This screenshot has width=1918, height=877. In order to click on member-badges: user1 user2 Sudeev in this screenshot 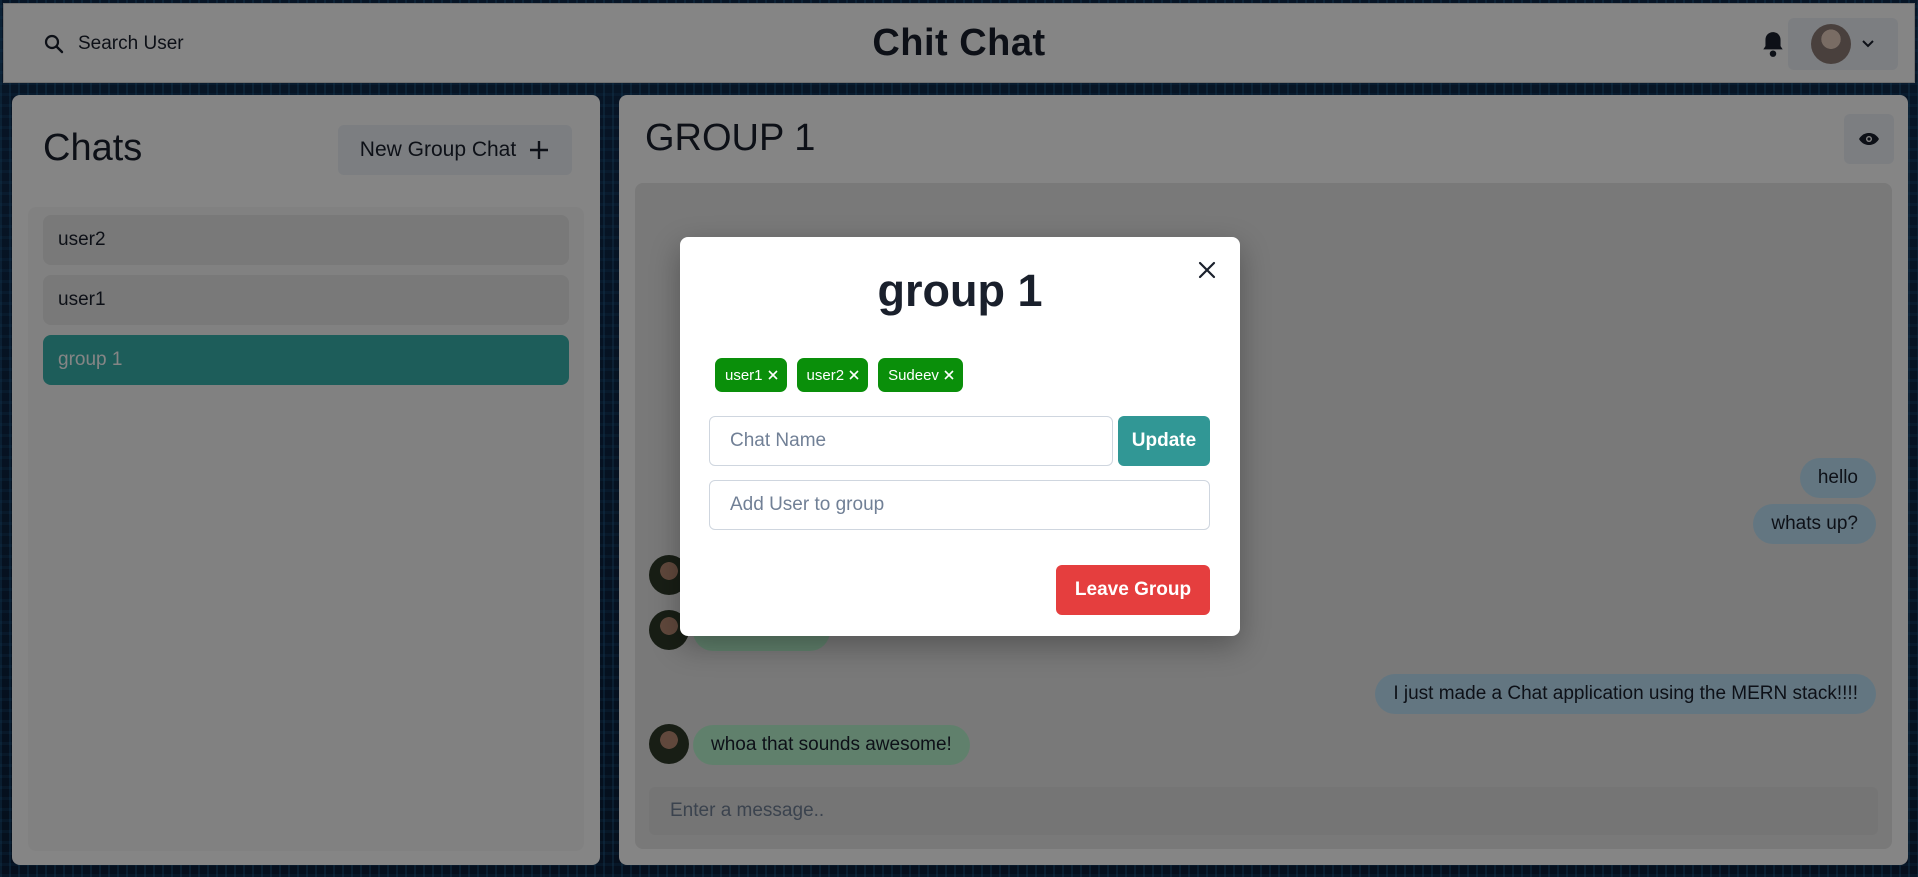, I will do `click(839, 375)`.